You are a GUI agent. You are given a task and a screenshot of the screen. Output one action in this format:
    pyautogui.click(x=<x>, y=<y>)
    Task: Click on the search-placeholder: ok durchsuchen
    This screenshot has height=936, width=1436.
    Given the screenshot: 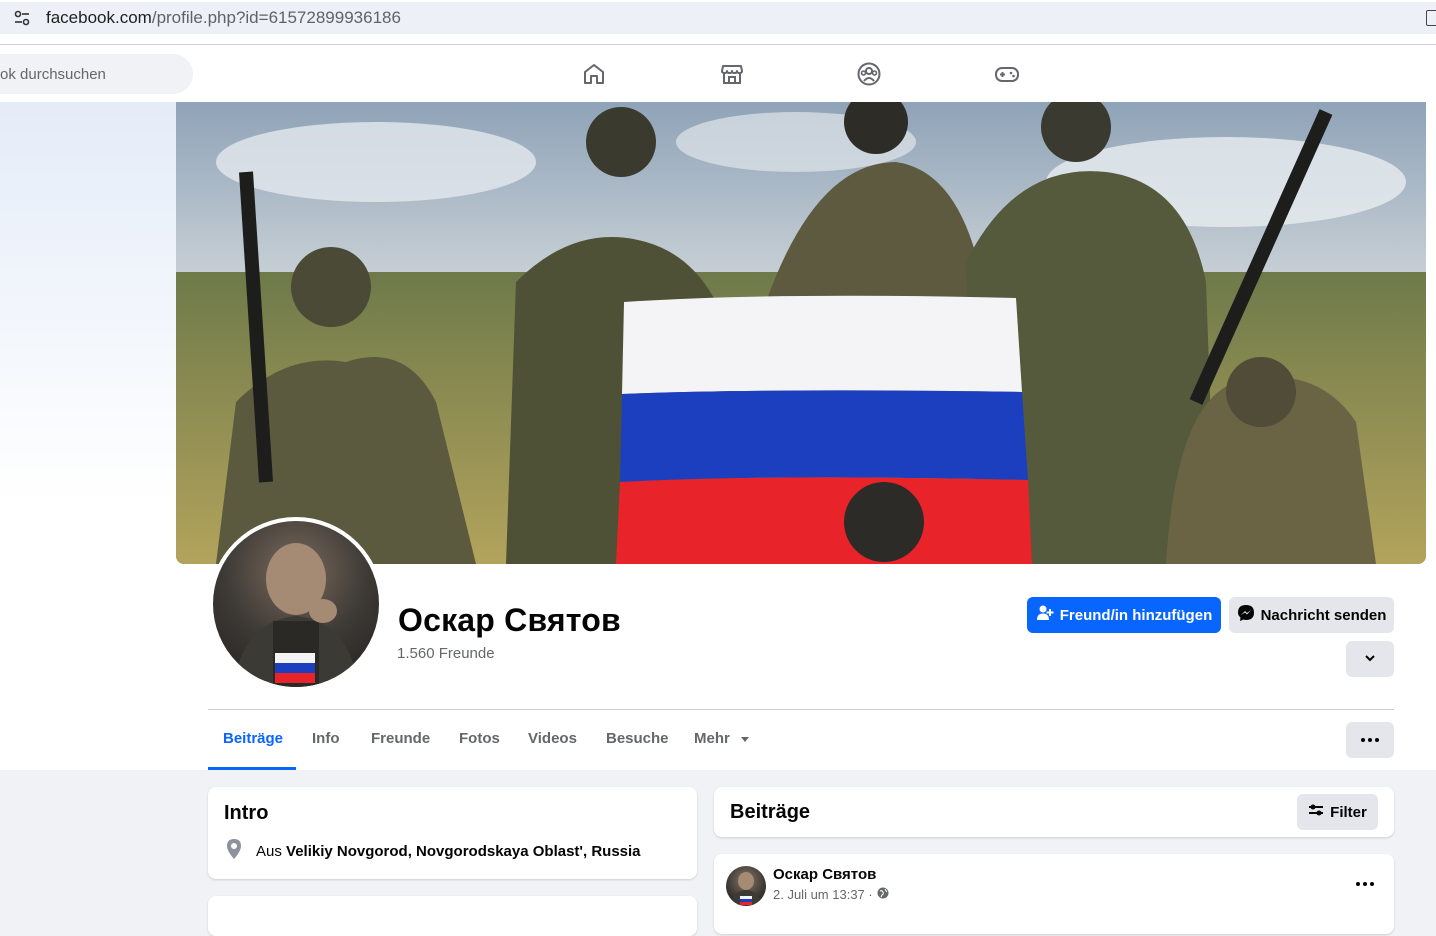 What is the action you would take?
    pyautogui.click(x=53, y=74)
    